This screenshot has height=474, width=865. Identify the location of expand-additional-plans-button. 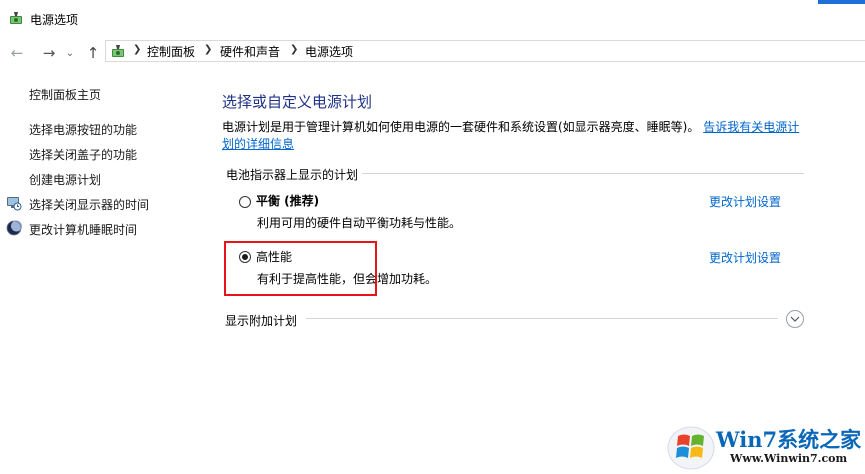
(795, 319).